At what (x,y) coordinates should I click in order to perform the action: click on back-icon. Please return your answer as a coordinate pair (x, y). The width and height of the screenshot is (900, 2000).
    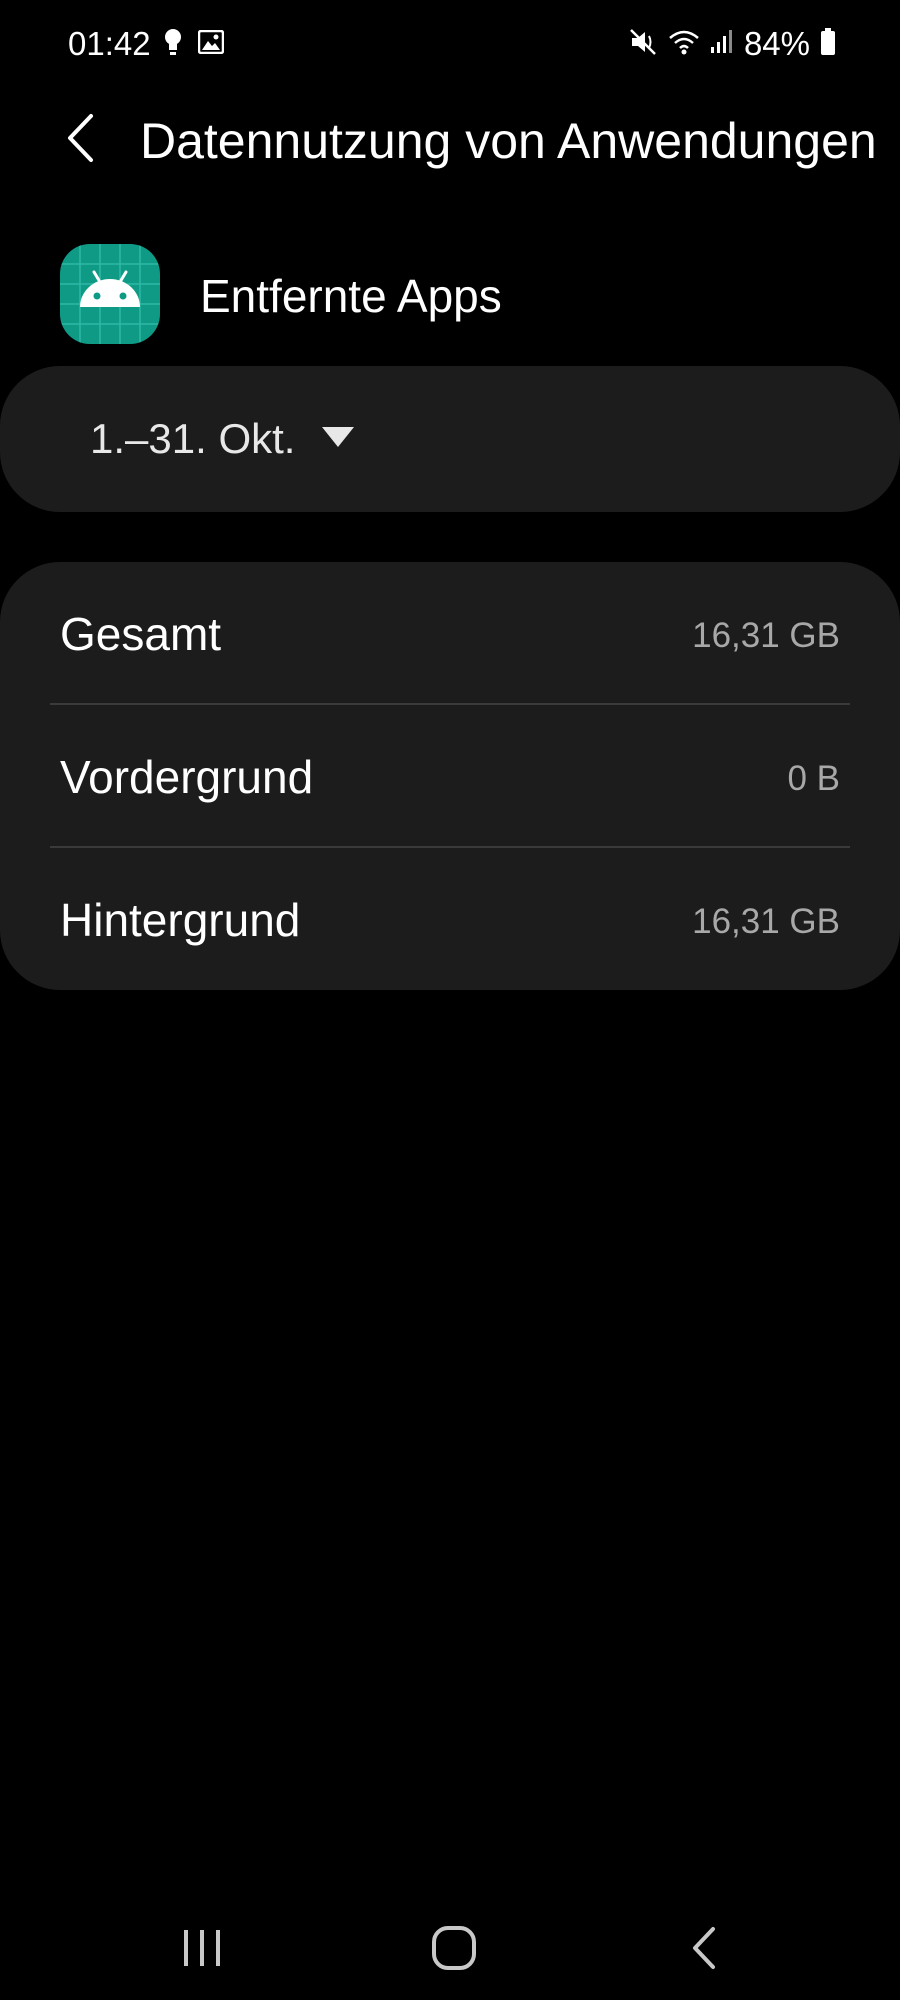
    Looking at the image, I should click on (704, 1950).